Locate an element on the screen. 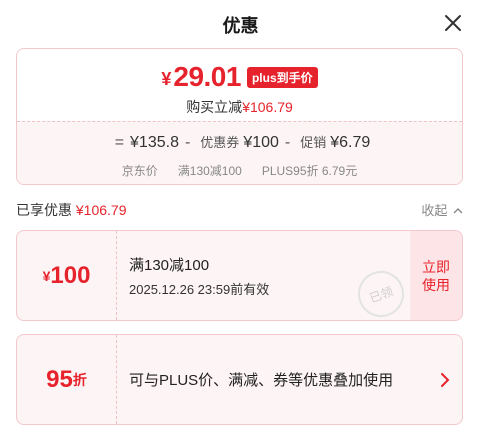 Image resolution: width=481 pixels, height=433 pixels. formula-captions: 京东价 满130减100 PLUS95折 6.79元 is located at coordinates (239, 170).